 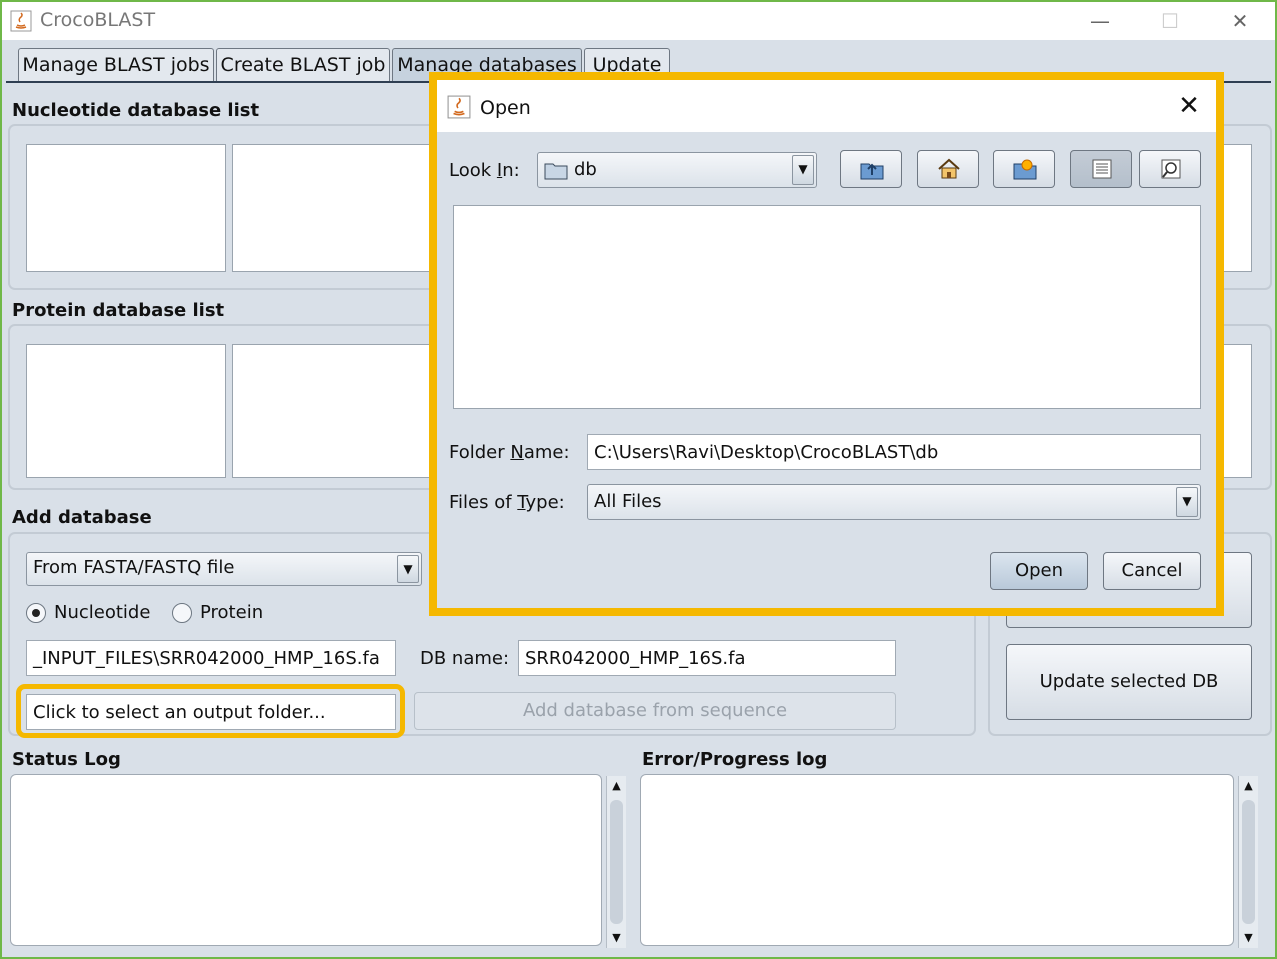 What do you see at coordinates (36, 613) in the screenshot?
I see `radio-selected-indicator` at bounding box center [36, 613].